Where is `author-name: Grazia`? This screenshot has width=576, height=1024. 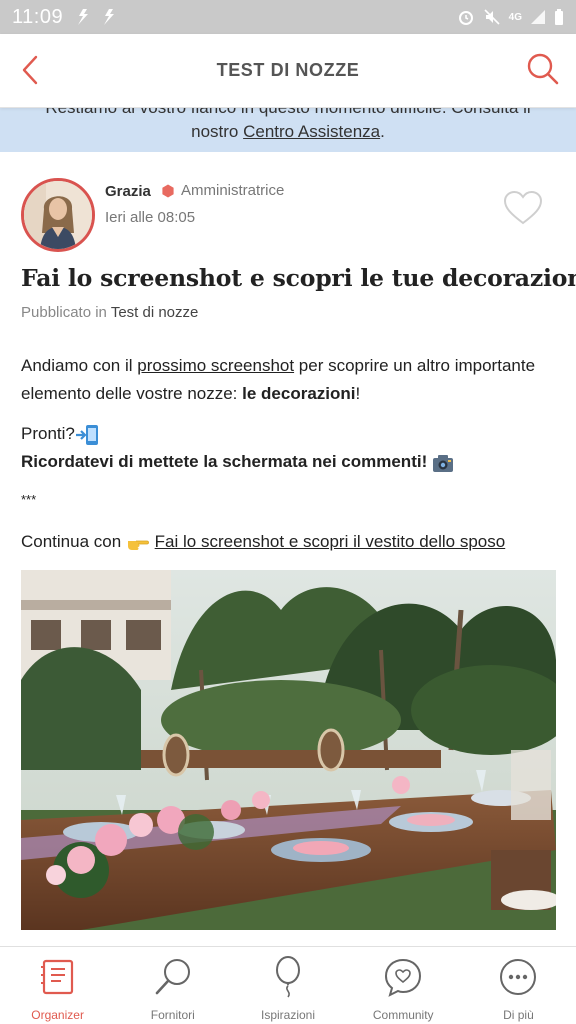 author-name: Grazia is located at coordinates (128, 191).